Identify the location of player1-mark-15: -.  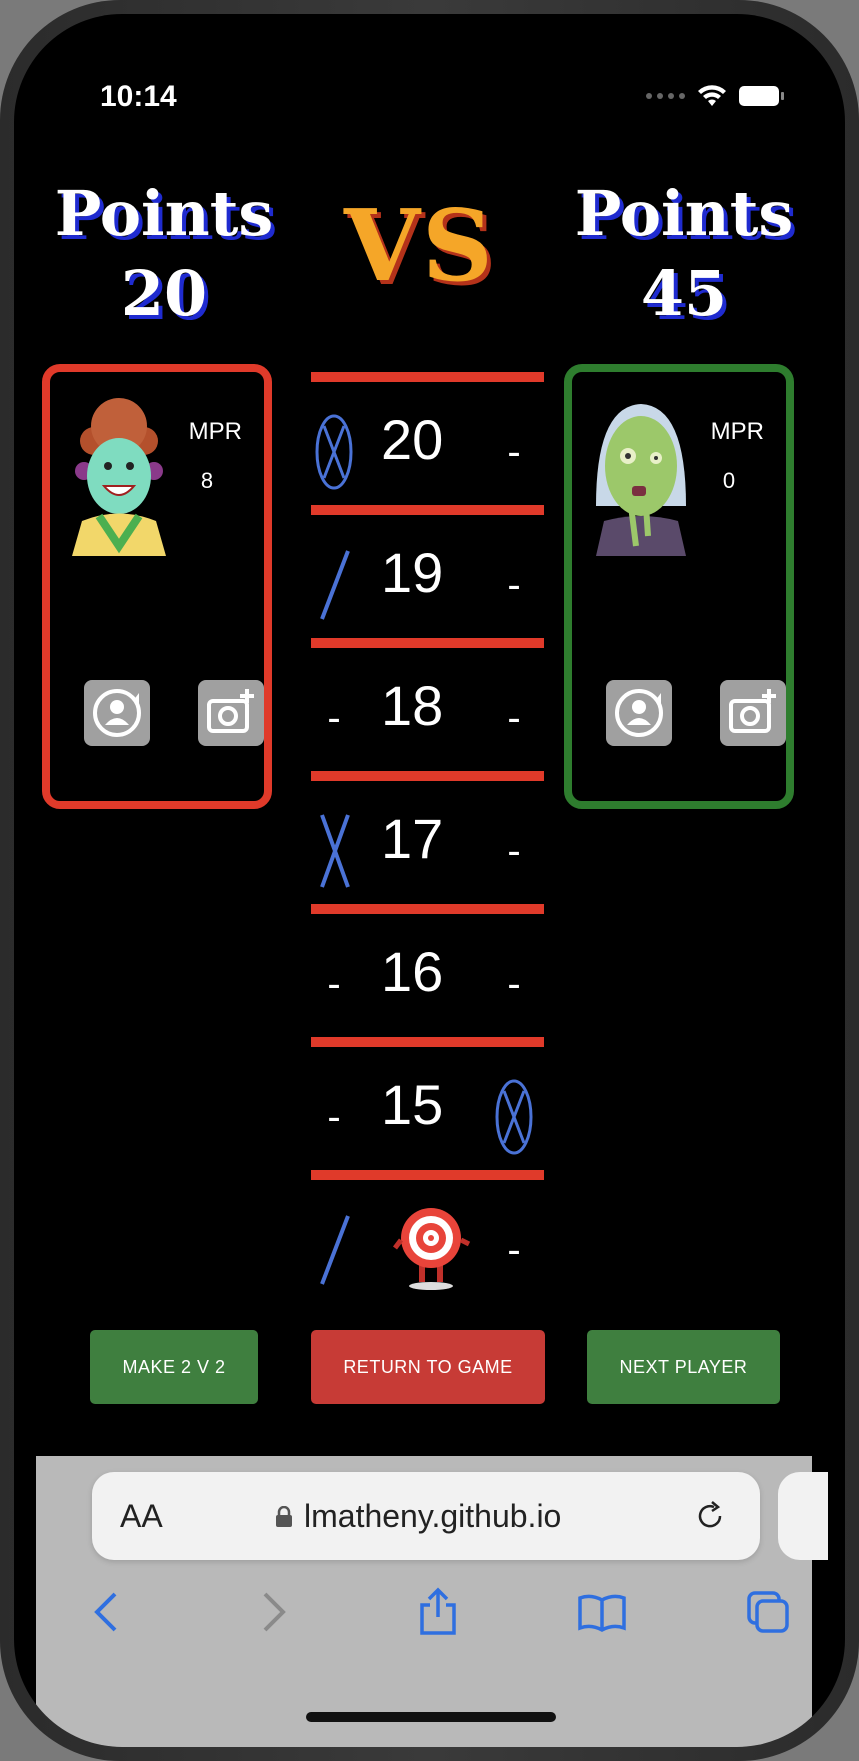
(334, 1117).